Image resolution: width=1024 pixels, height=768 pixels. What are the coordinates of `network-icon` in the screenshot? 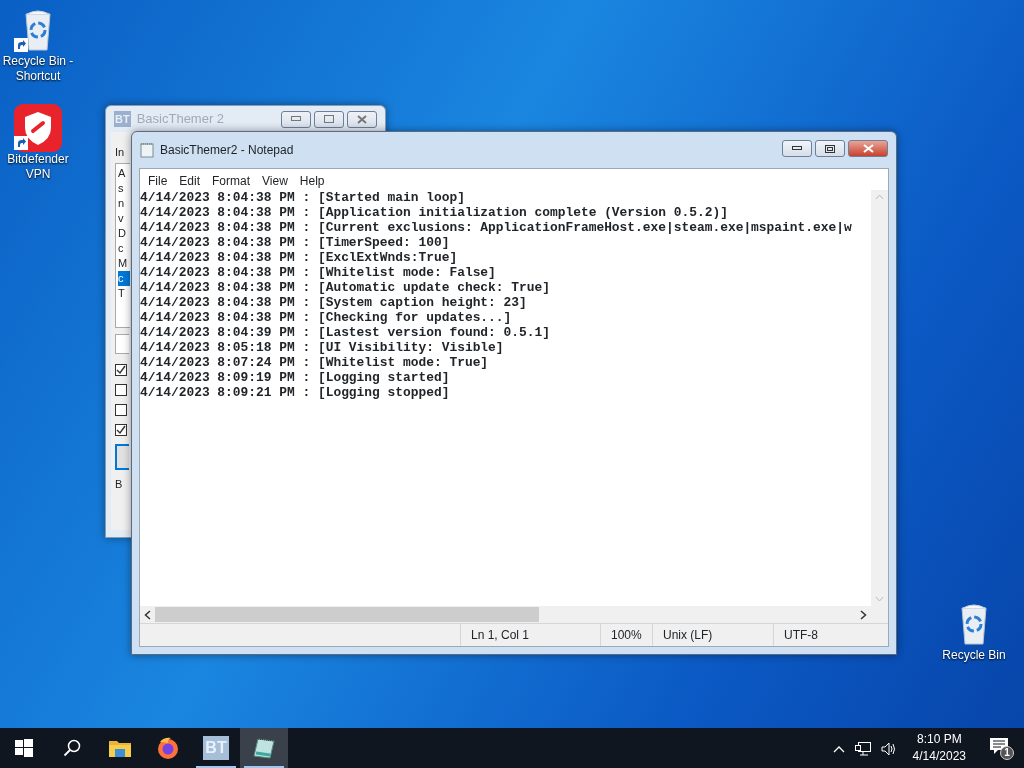 It's located at (862, 748).